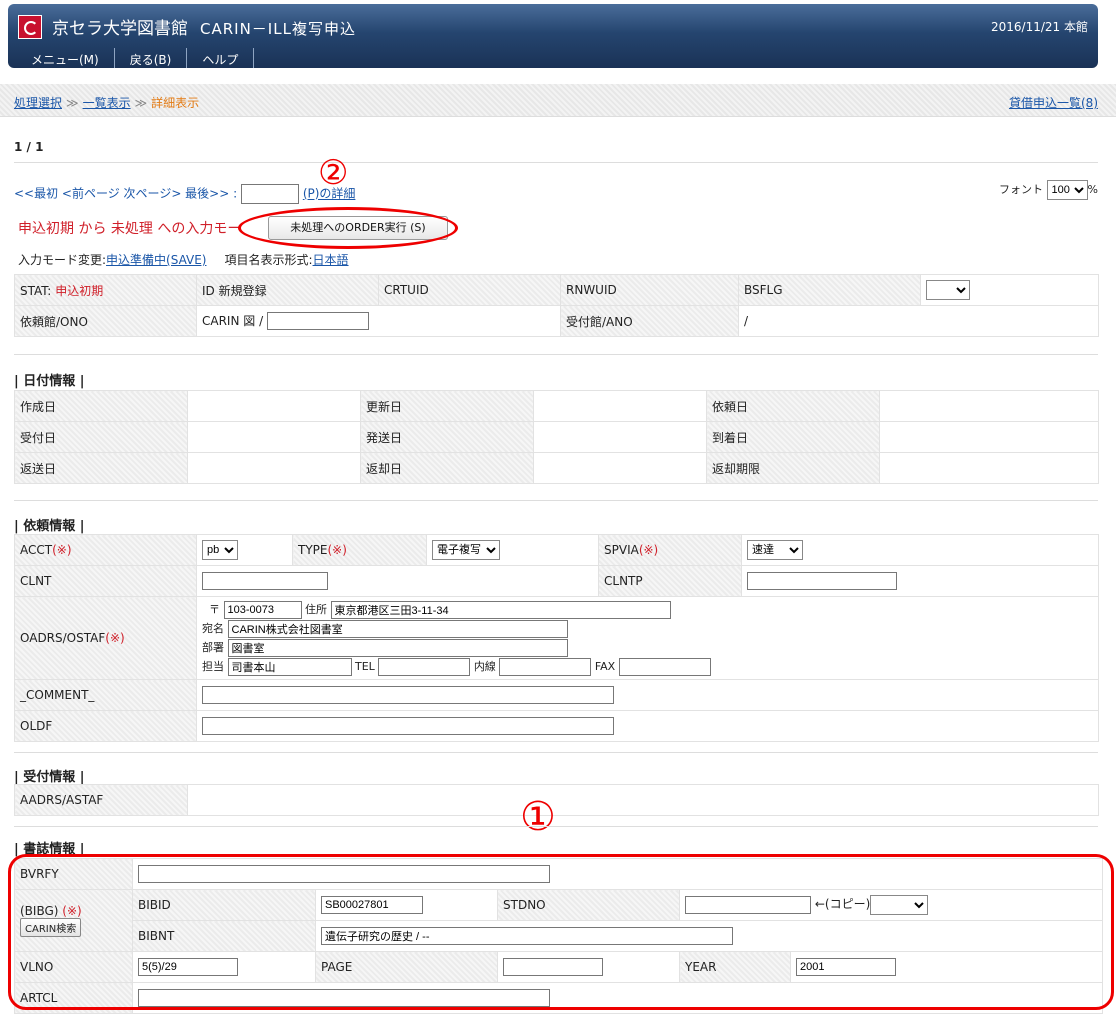 The image size is (1116, 1014). Describe the element at coordinates (105, 290) in the screenshot. I see `stat-cell: STAT: 申込初期` at that location.